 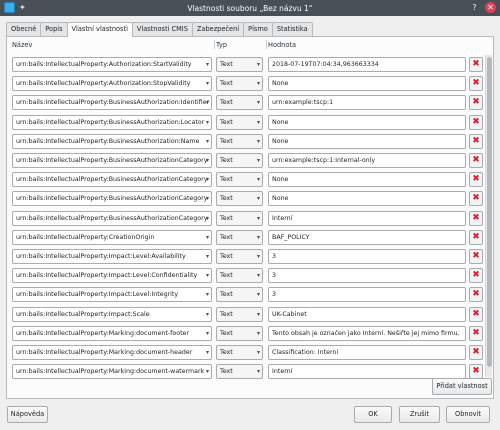 I want to click on property-value-field: UK-Cabinet, so click(x=367, y=314).